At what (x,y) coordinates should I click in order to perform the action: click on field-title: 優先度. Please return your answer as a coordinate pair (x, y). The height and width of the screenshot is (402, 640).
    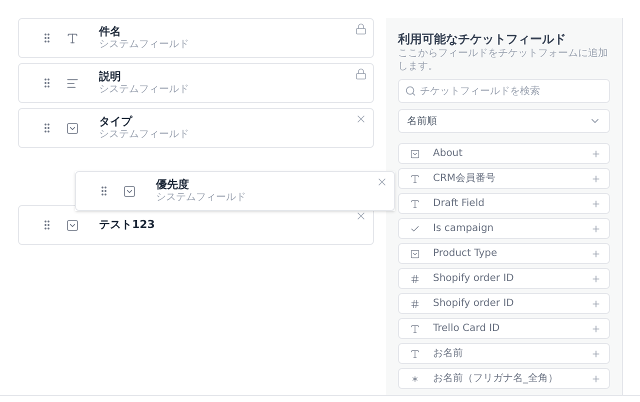
    Looking at the image, I should click on (173, 185).